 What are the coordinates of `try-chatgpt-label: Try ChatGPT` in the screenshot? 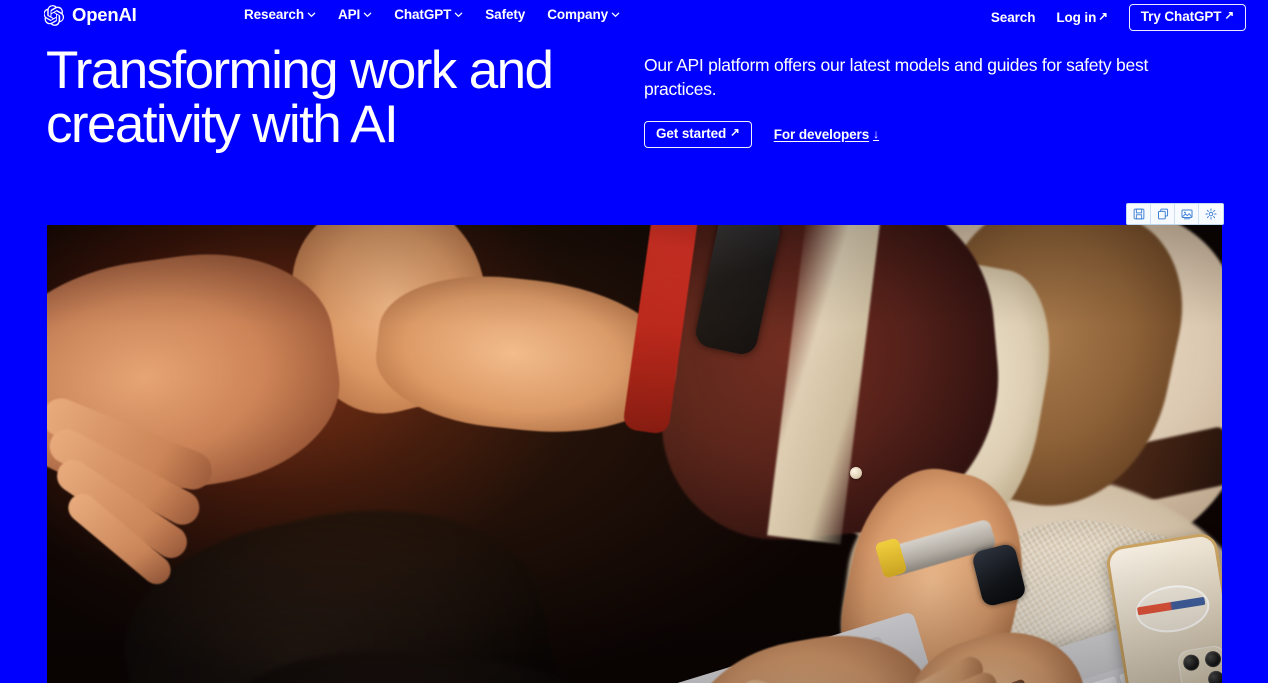 It's located at (1181, 16).